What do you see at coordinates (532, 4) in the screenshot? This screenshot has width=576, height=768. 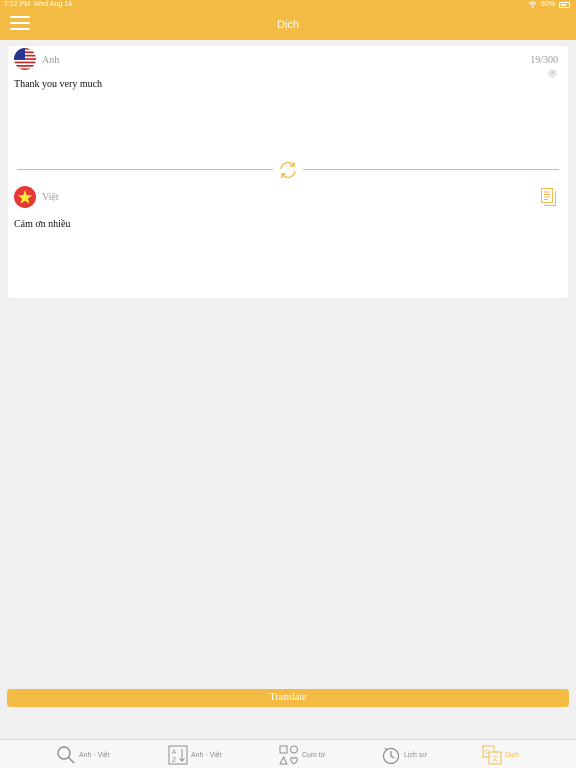 I see `wifi-icon` at bounding box center [532, 4].